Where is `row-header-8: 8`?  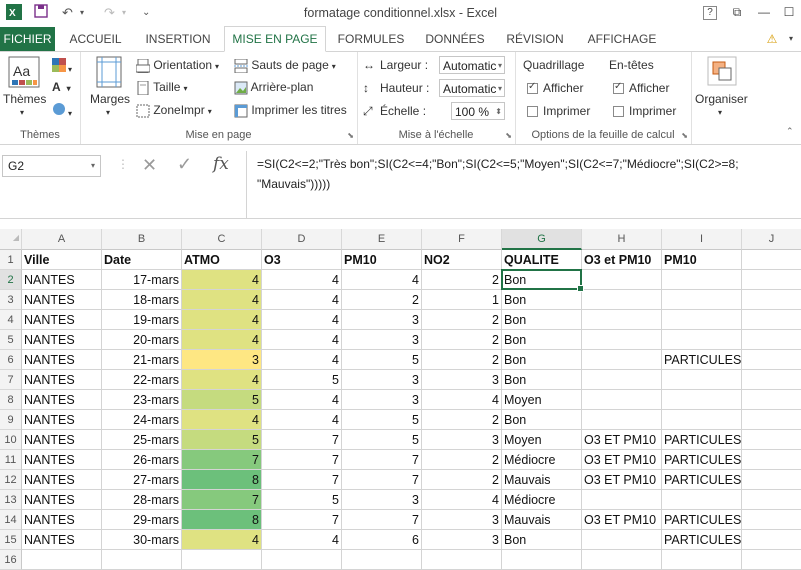
row-header-8: 8 is located at coordinates (11, 400).